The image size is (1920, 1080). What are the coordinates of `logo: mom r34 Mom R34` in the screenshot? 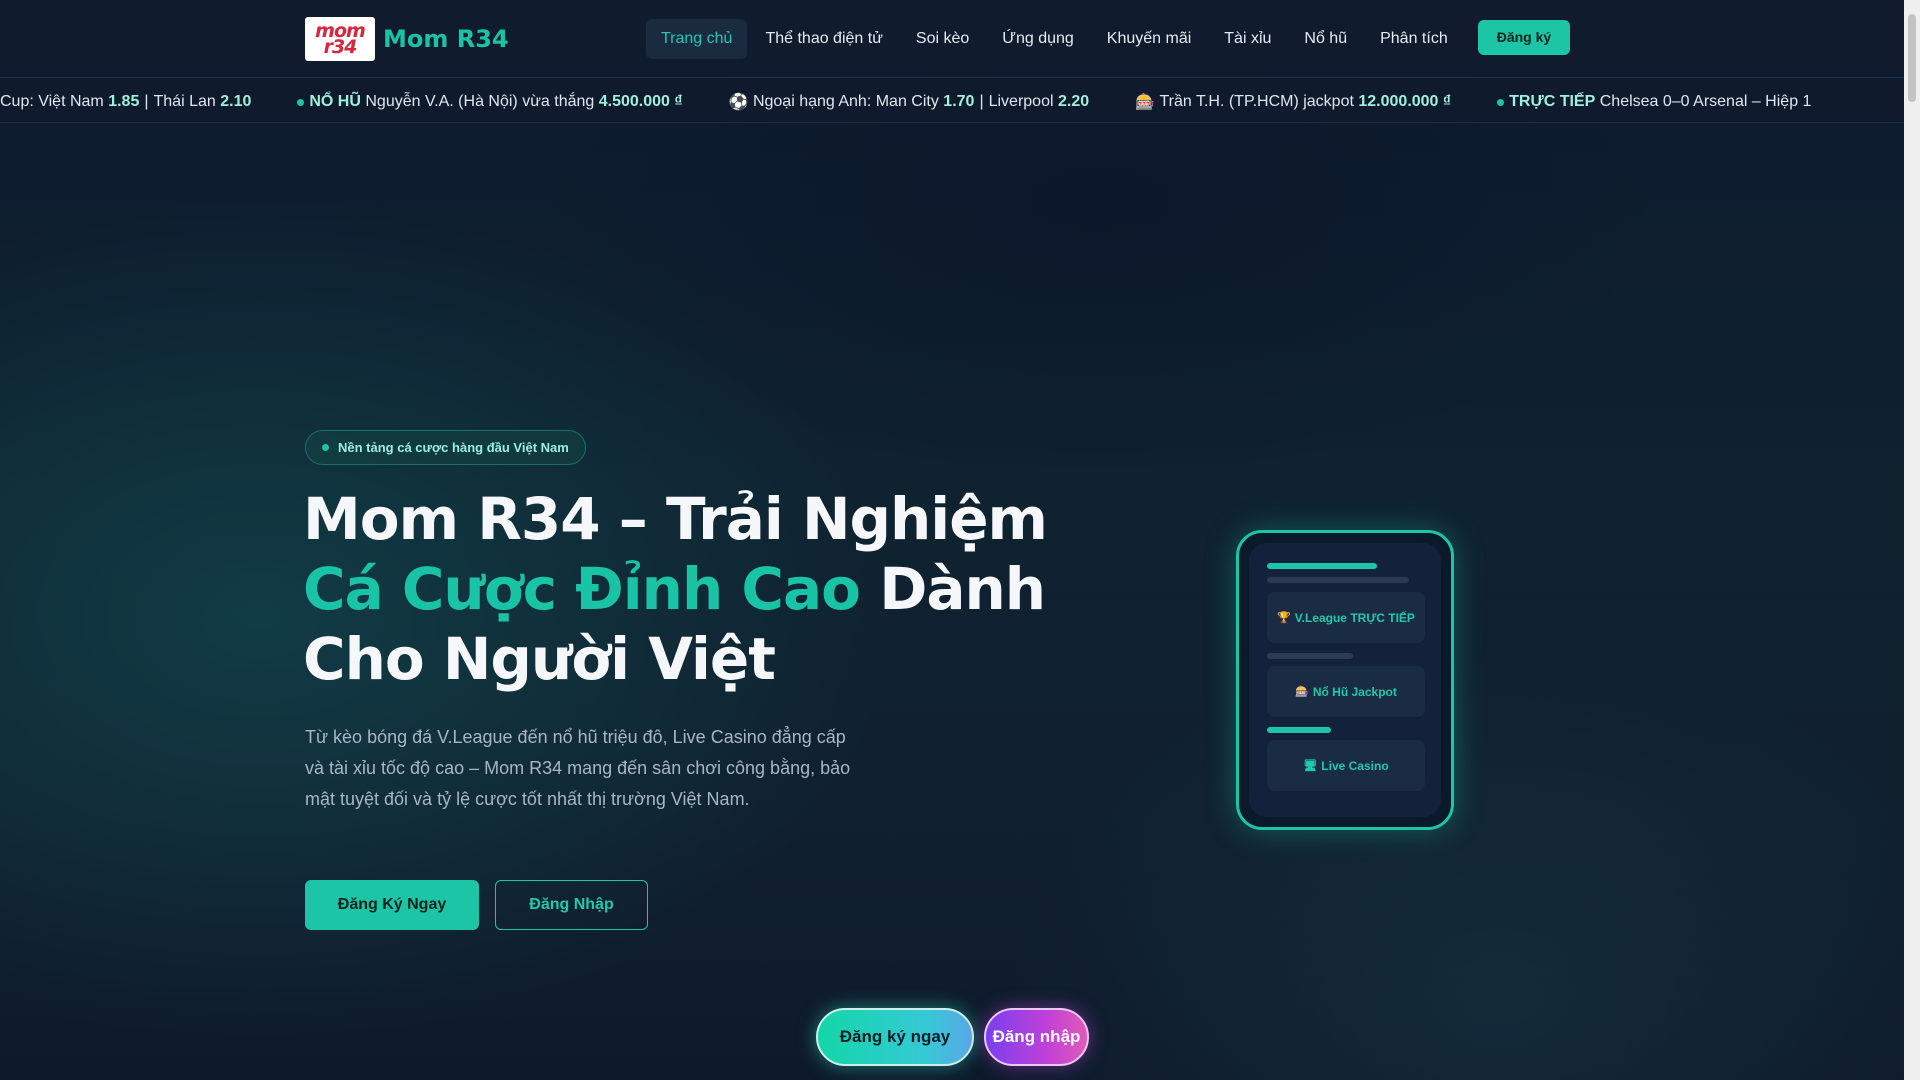 It's located at (407, 39).